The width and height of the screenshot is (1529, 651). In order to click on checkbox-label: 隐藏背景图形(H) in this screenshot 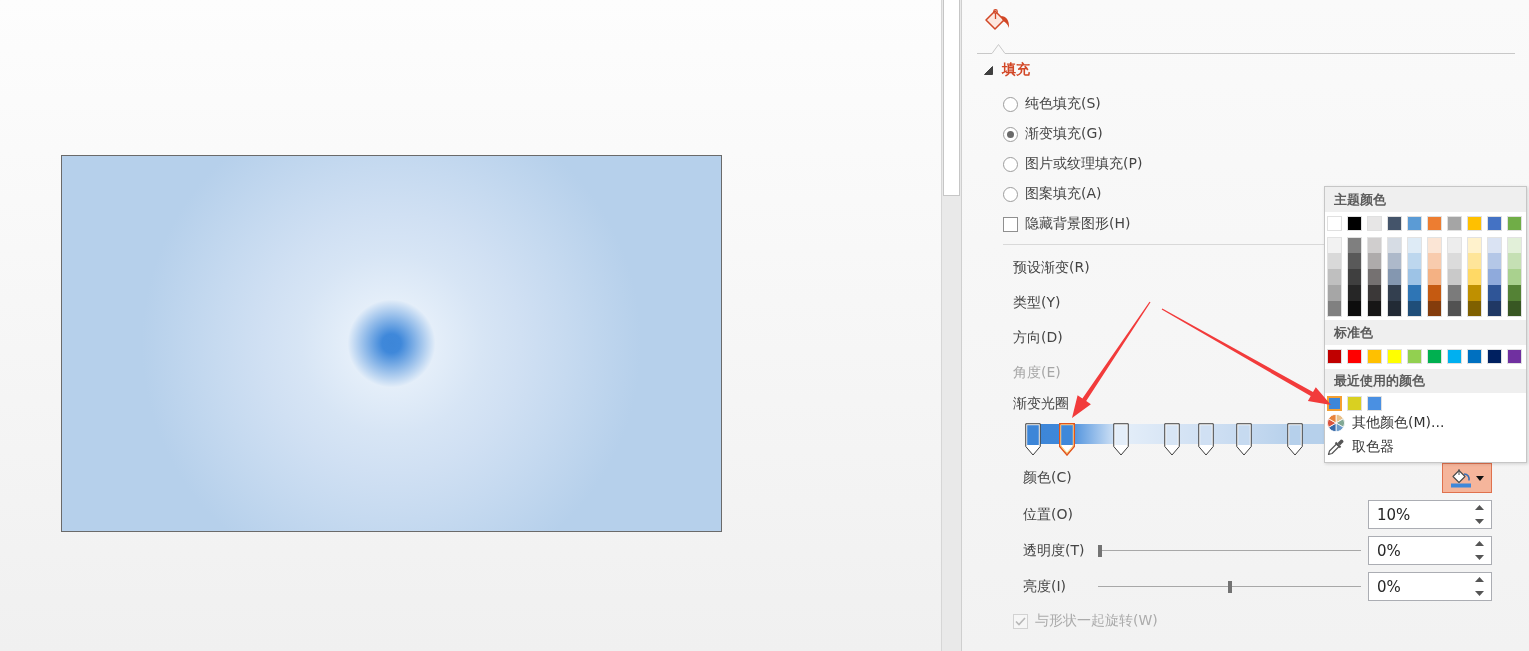, I will do `click(1078, 224)`.